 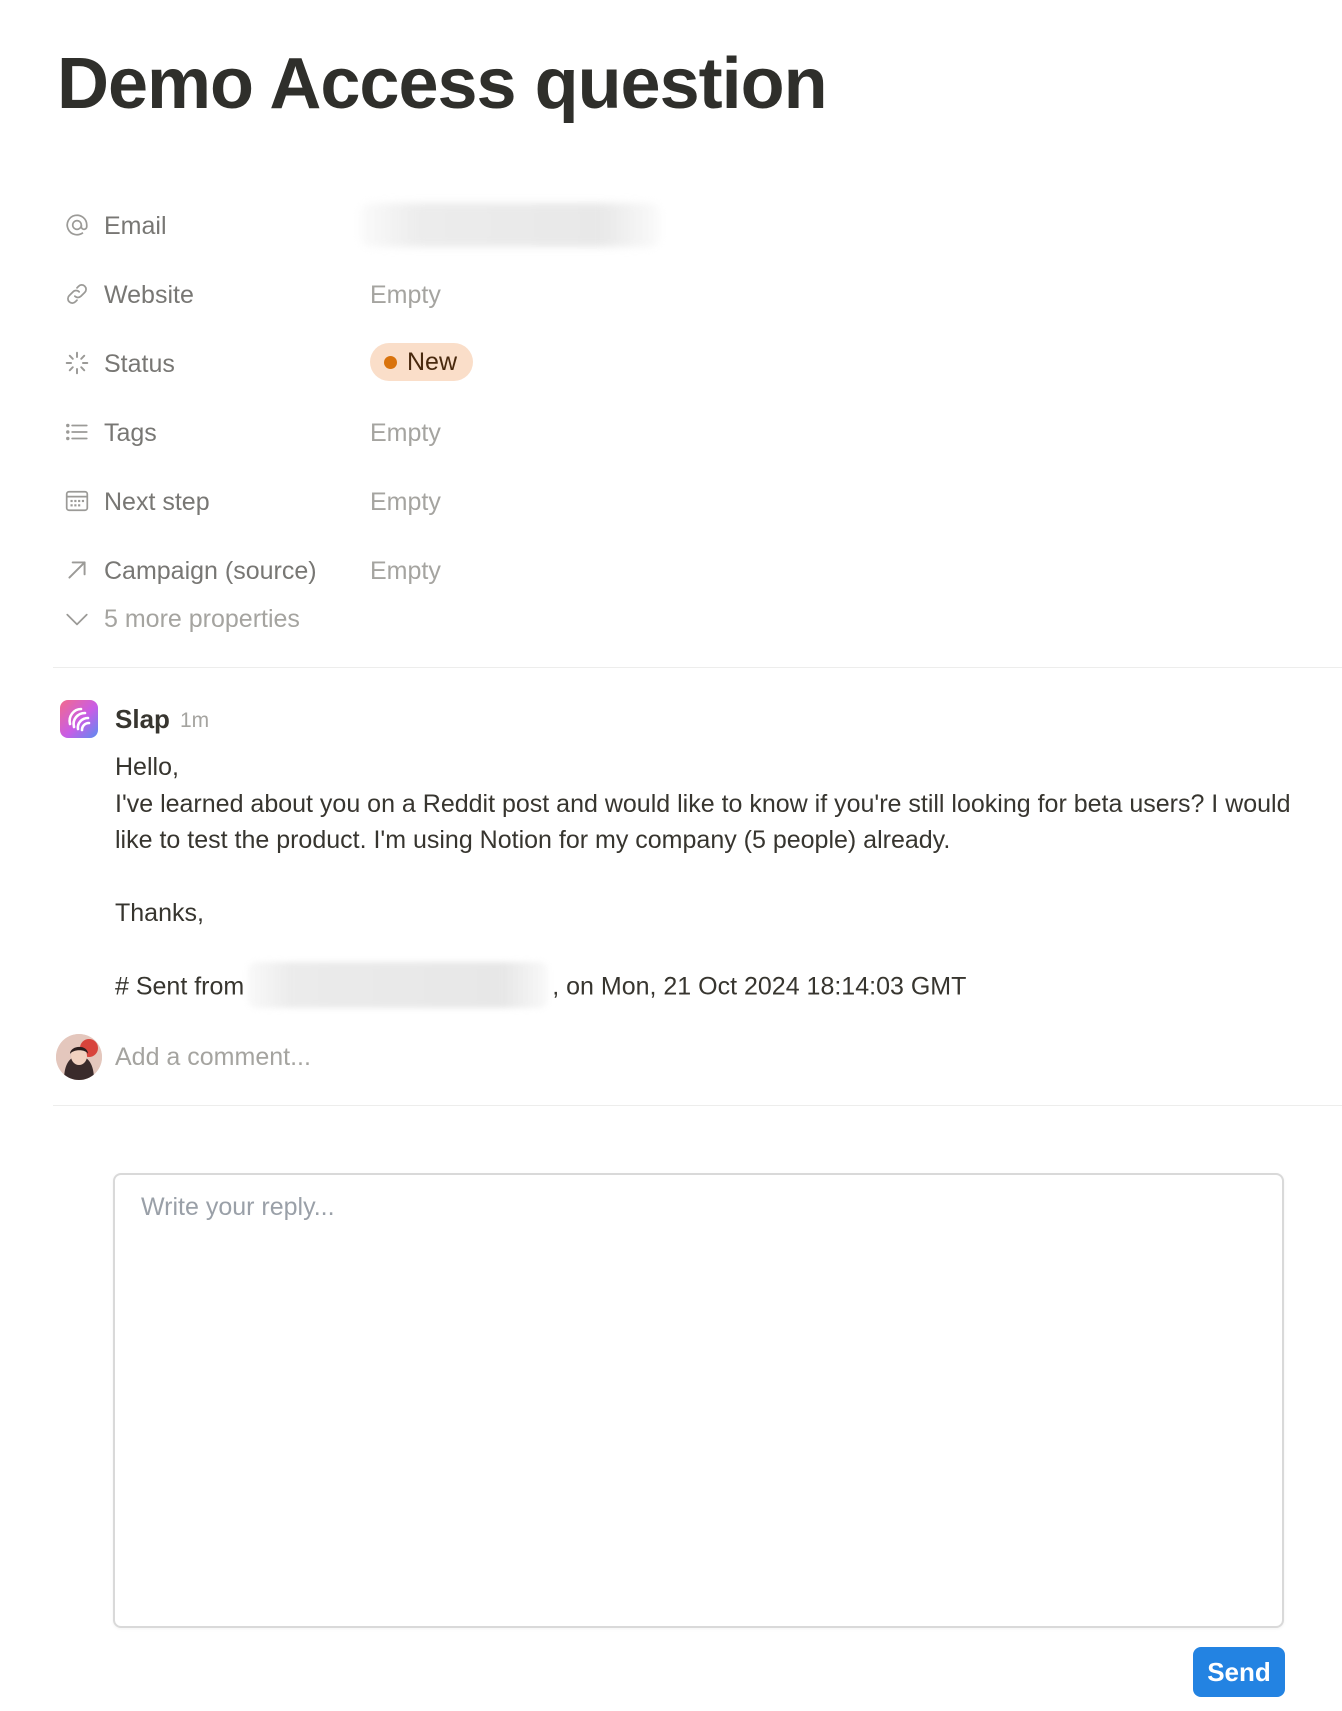 I want to click on property-campaign-source: Campaign (source) Empty, so click(x=660, y=570).